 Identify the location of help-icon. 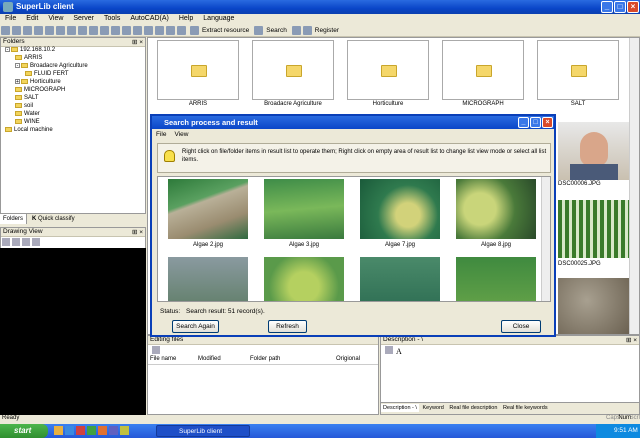
(296, 30).